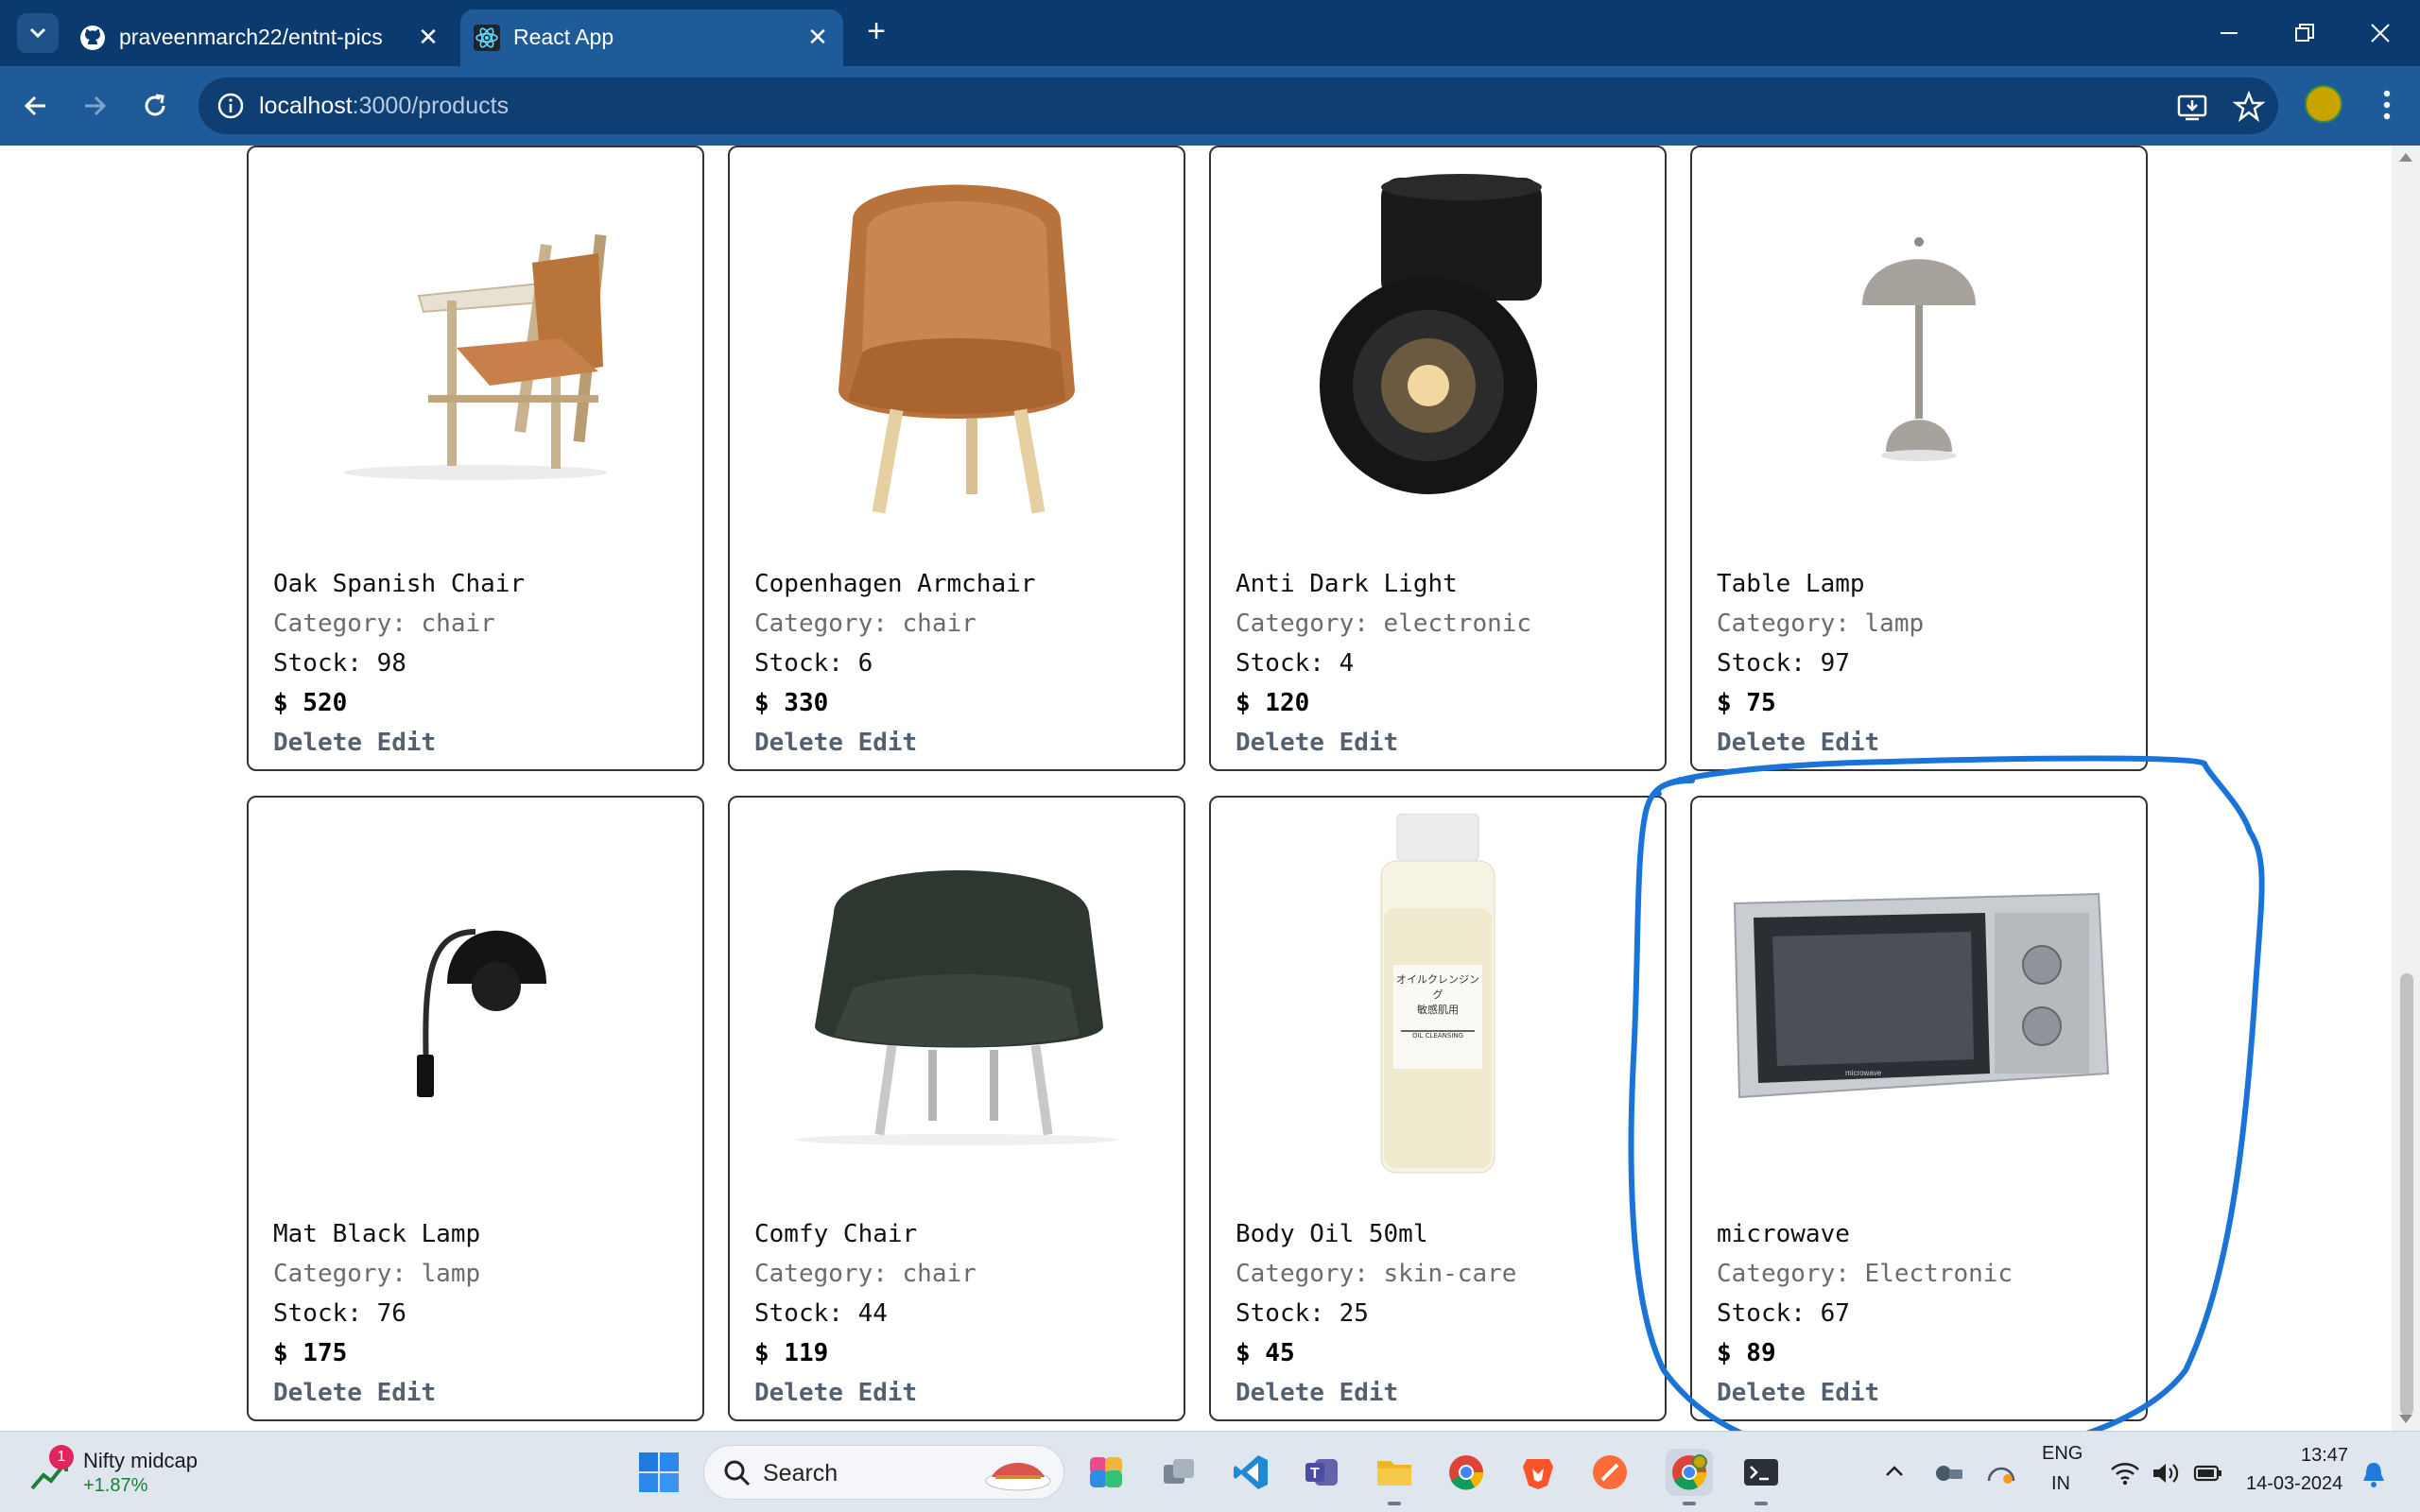  I want to click on restore-icon, so click(2304, 33).